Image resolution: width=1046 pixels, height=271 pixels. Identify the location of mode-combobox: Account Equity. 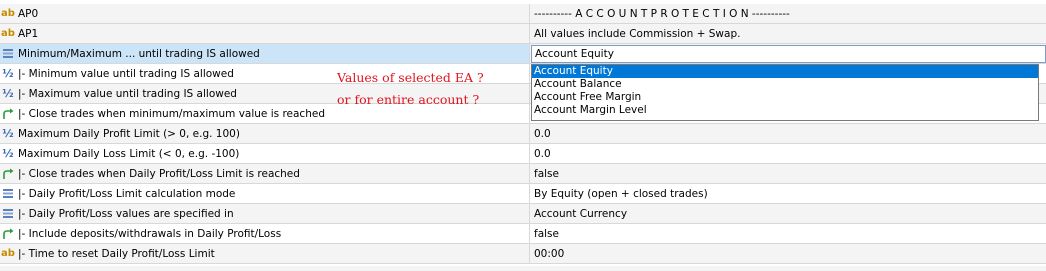
(788, 54).